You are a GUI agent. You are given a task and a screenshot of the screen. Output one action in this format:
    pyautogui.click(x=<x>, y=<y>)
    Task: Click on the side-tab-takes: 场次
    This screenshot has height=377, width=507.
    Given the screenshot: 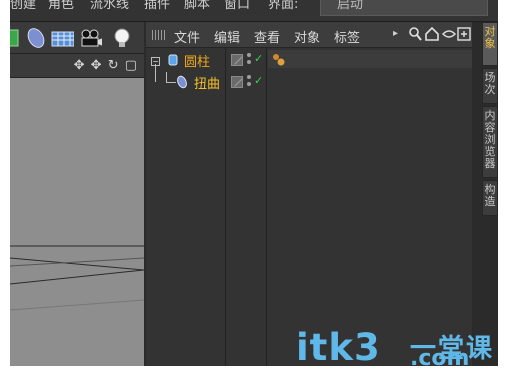 What is the action you would take?
    pyautogui.click(x=490, y=86)
    